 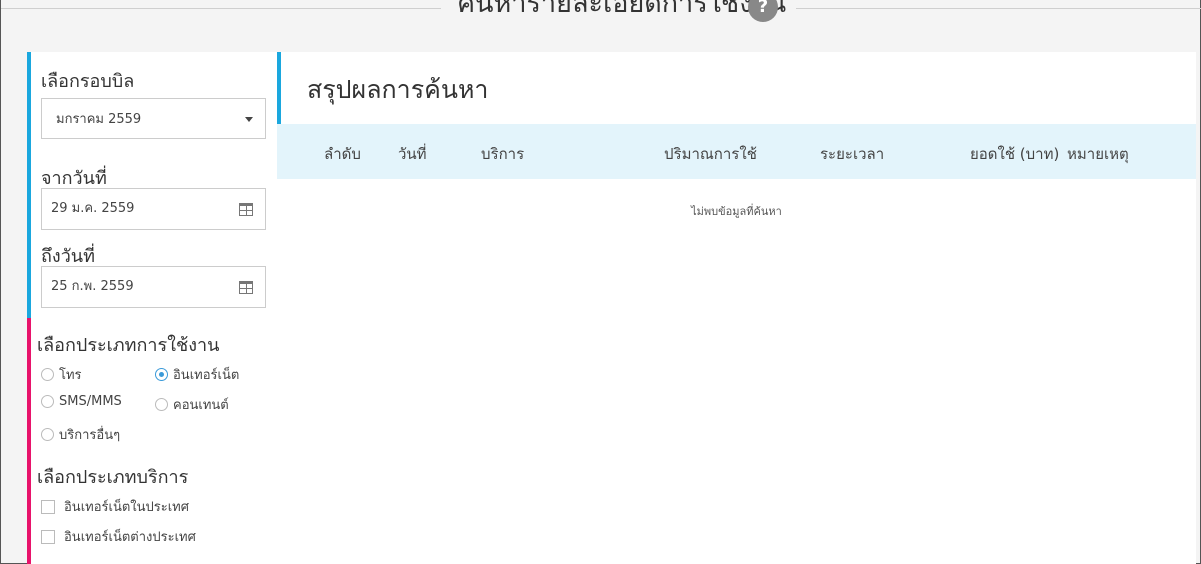 What do you see at coordinates (736, 211) in the screenshot?
I see `empty-results-message: ไม่พบข้อมูลที่ค้นหา` at bounding box center [736, 211].